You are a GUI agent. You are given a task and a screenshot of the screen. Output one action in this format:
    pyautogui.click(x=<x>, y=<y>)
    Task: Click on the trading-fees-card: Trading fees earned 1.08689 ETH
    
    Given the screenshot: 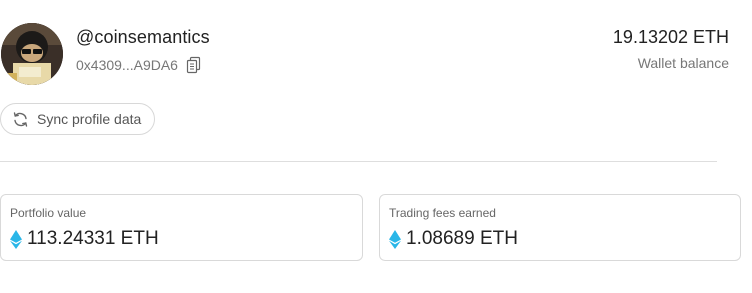 What is the action you would take?
    pyautogui.click(x=560, y=227)
    